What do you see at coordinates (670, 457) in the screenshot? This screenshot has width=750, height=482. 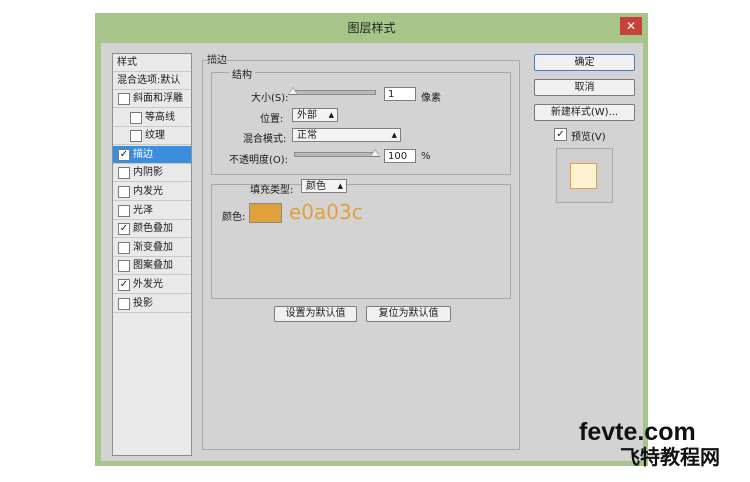 I see `watermark-sitename: 飞特教程网` at bounding box center [670, 457].